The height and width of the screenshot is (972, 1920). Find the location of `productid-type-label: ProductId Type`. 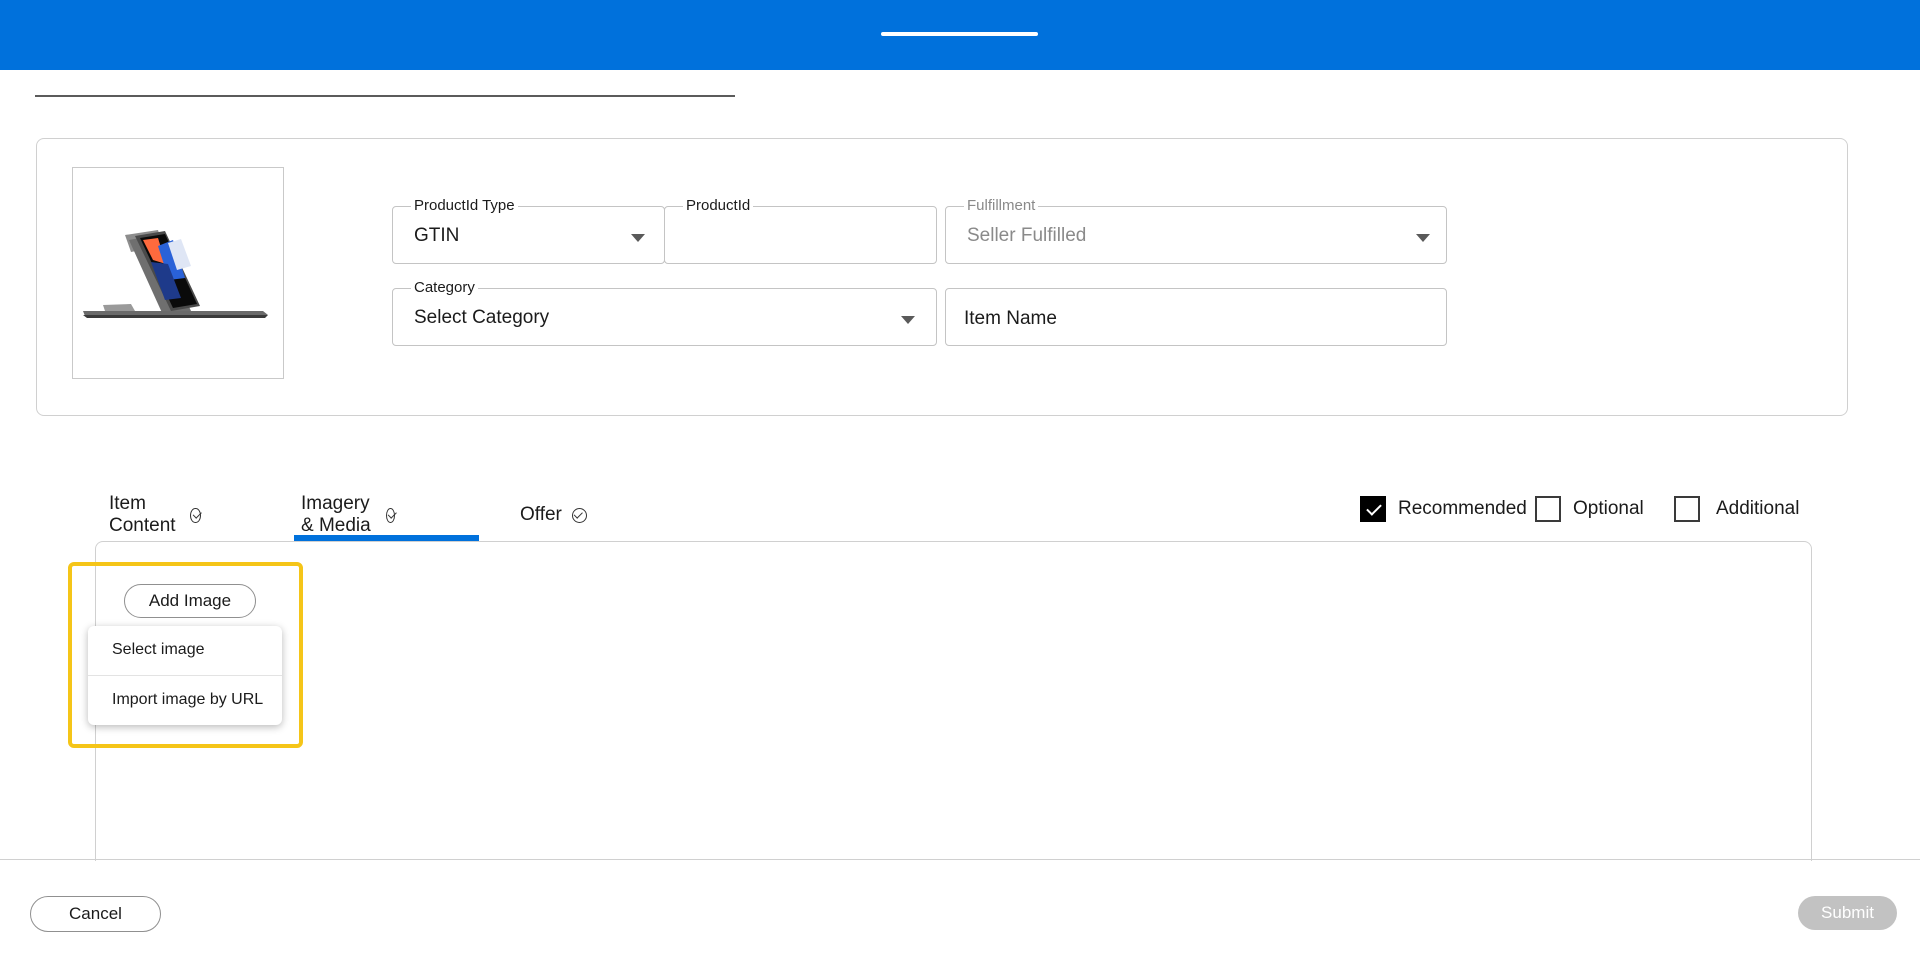

productid-type-label: ProductId Type is located at coordinates (464, 206).